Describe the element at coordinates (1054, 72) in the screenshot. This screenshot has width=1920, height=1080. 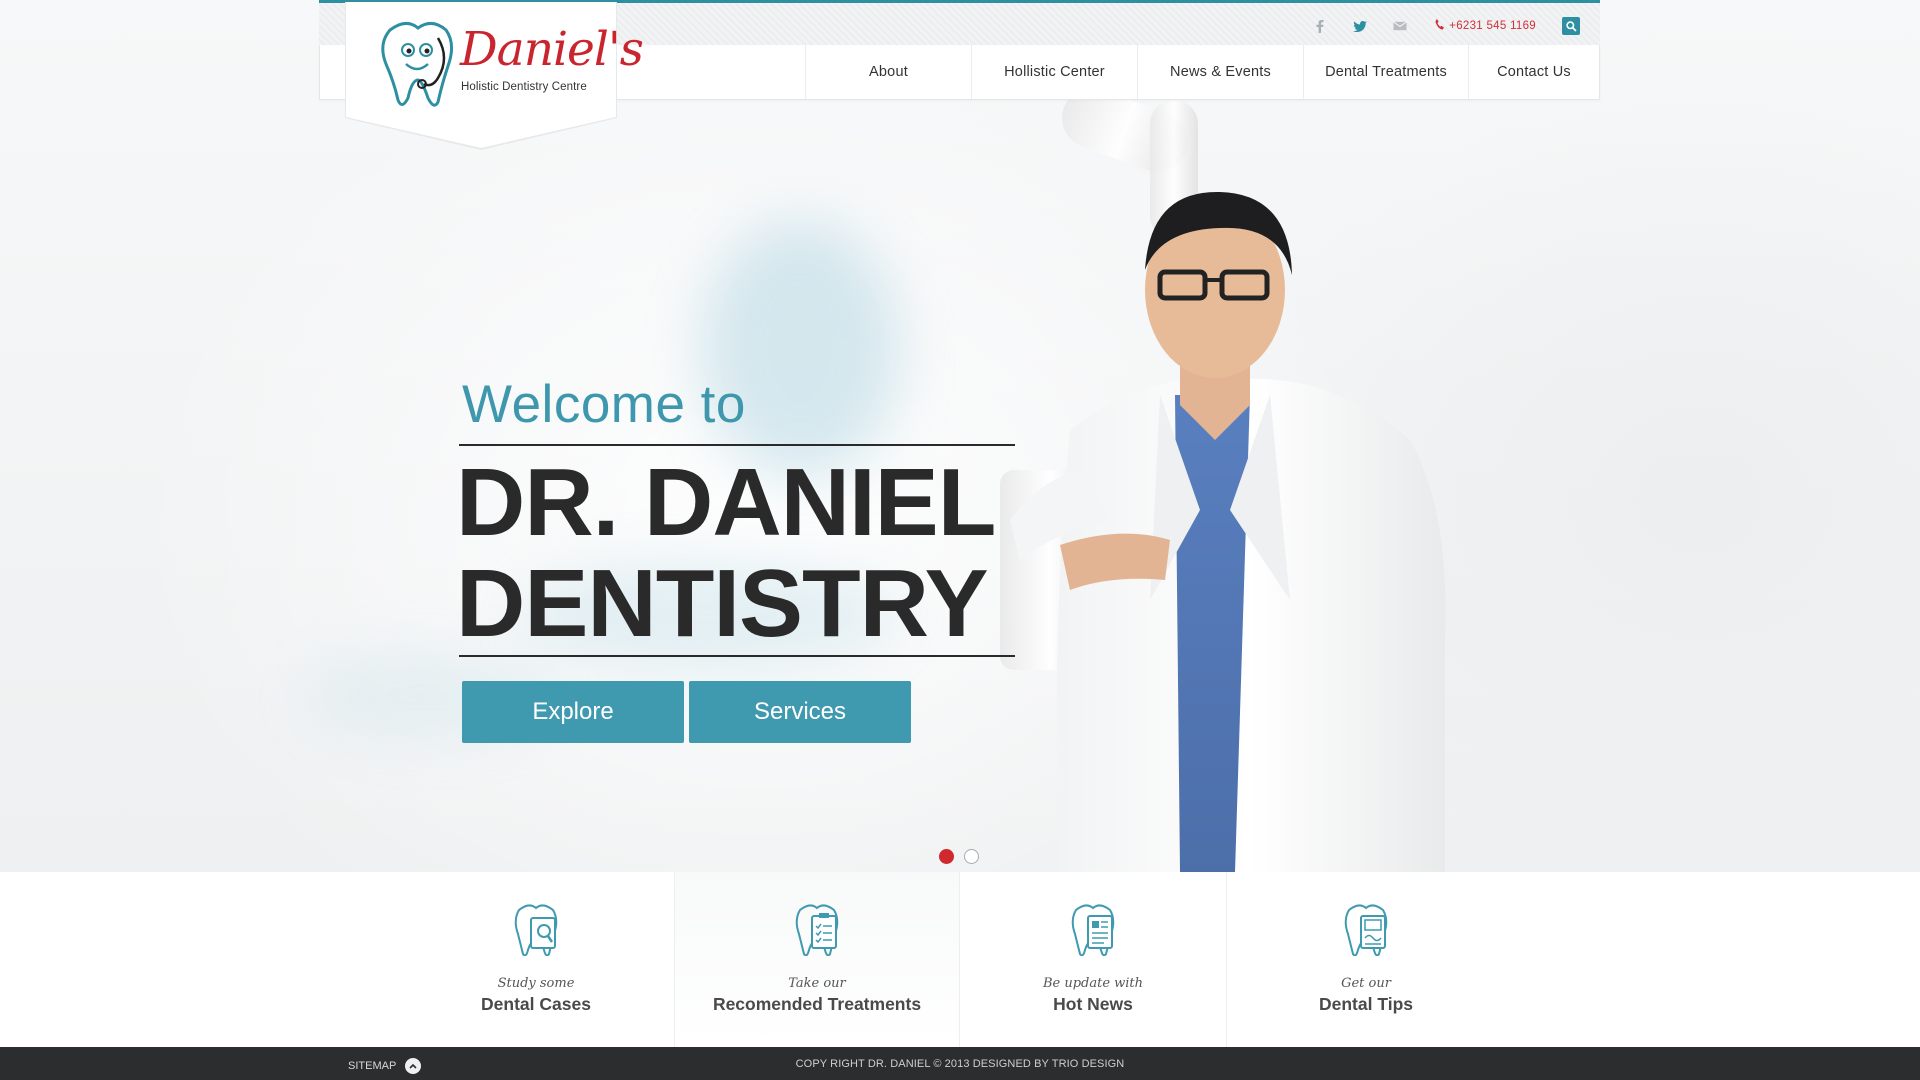
I see `nav-hollistic-center: Hollistic Center` at that location.